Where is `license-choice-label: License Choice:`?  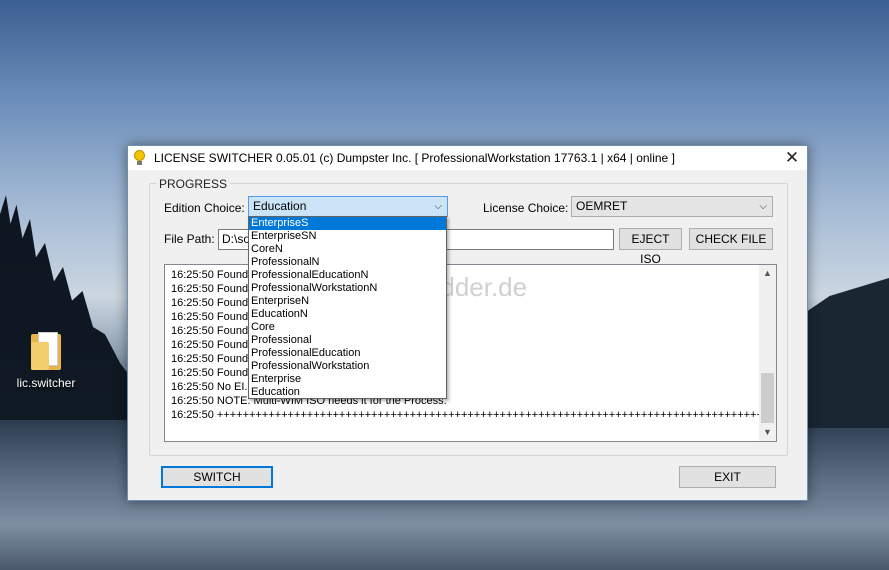 license-choice-label: License Choice: is located at coordinates (526, 208).